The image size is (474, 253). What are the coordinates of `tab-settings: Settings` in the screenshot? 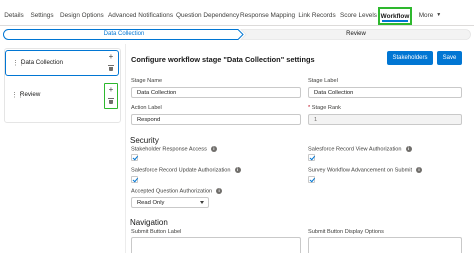 It's located at (42, 15).